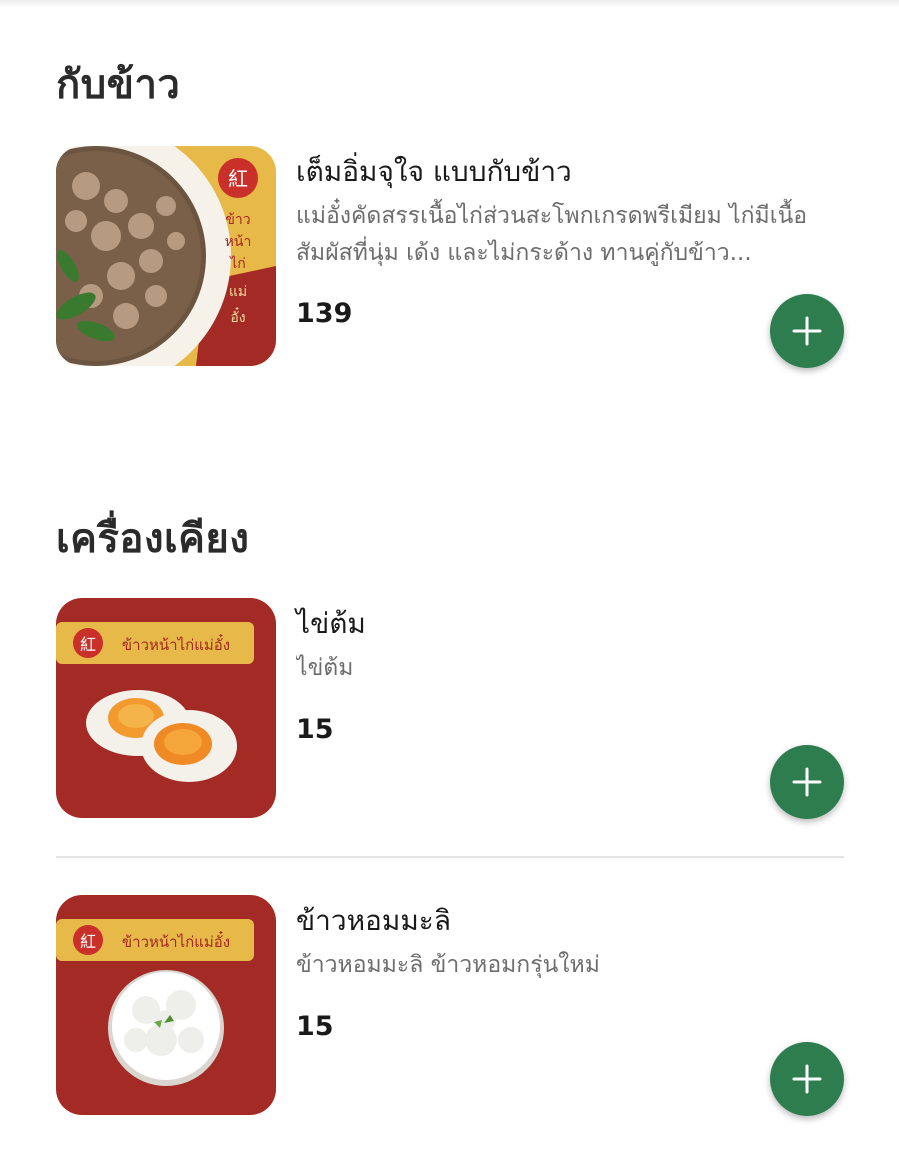 The height and width of the screenshot is (1165, 899). What do you see at coordinates (450, 857) in the screenshot?
I see `item-divider` at bounding box center [450, 857].